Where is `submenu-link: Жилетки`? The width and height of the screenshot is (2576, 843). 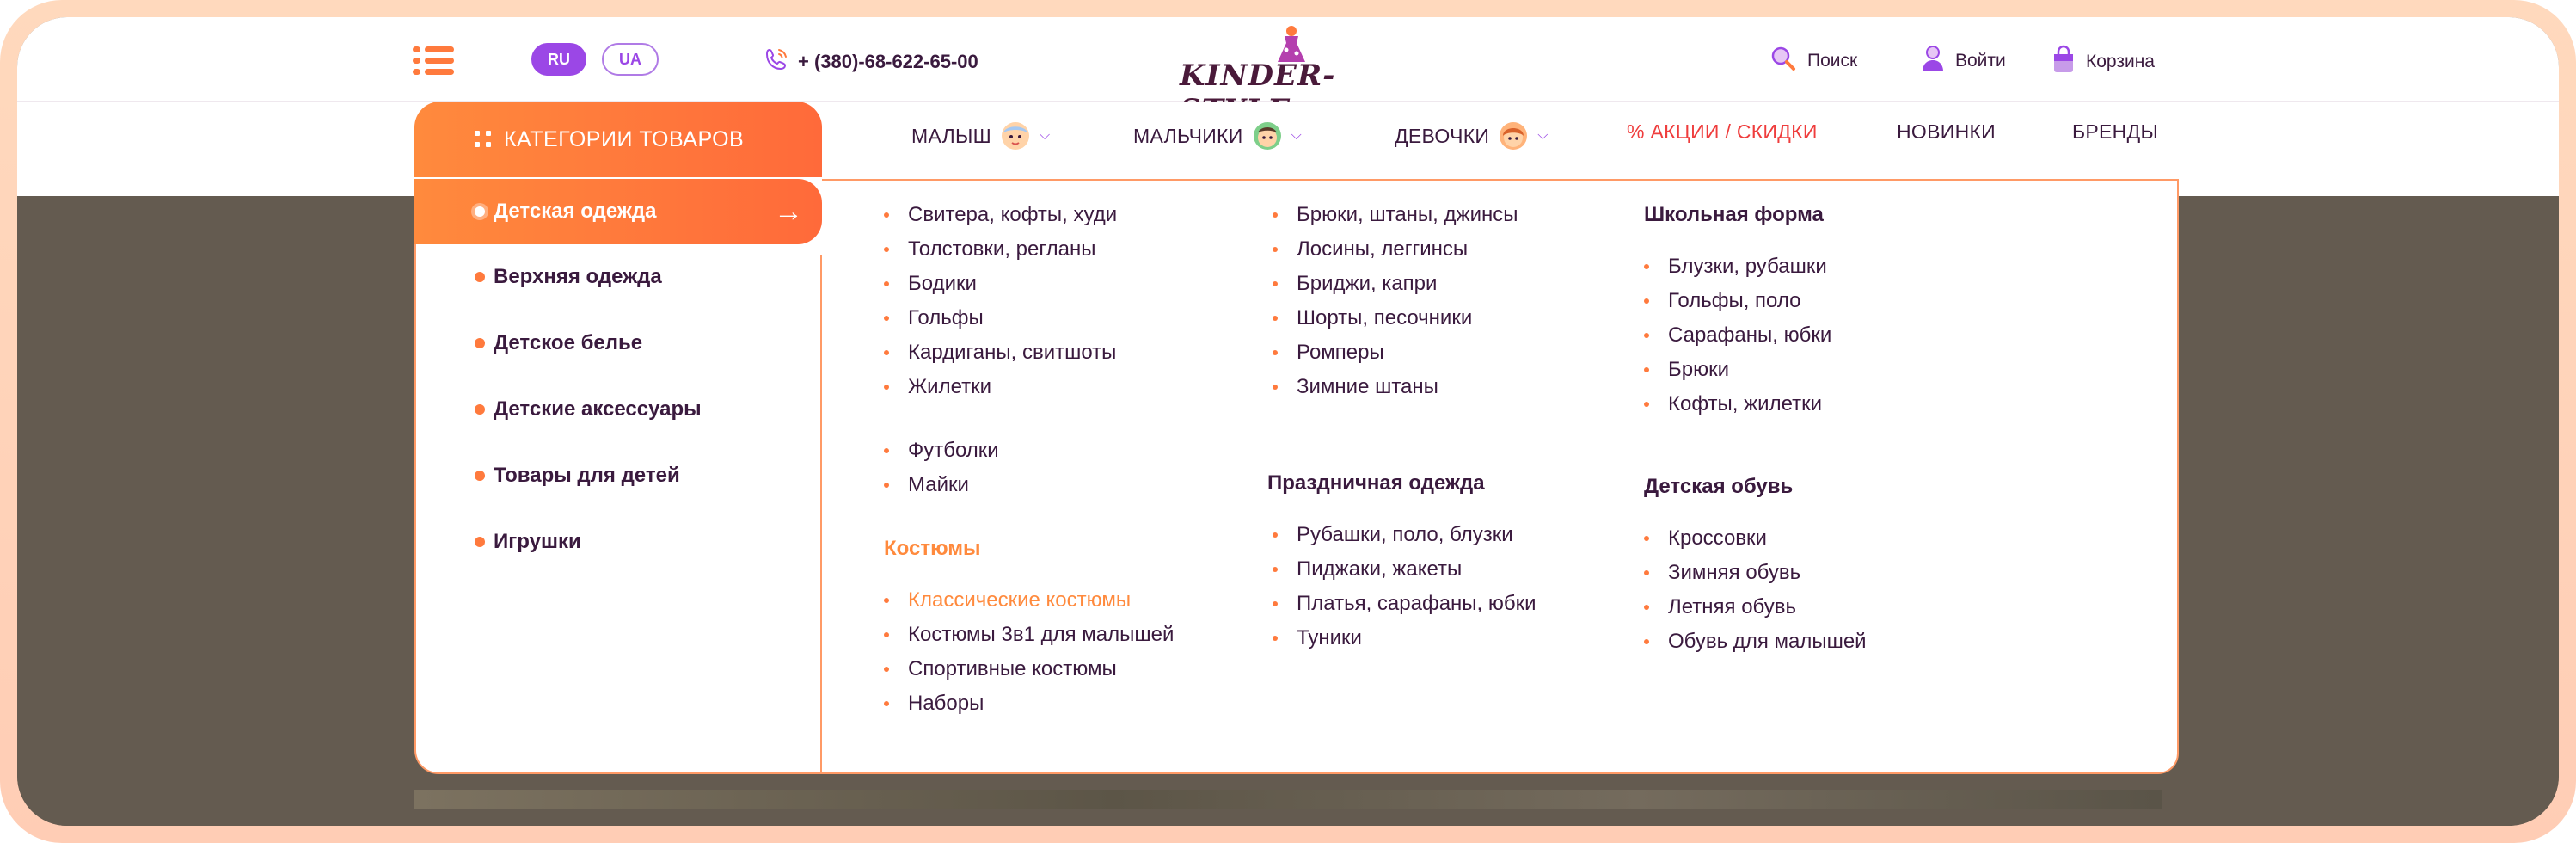
submenu-link: Жилетки is located at coordinates (1029, 387).